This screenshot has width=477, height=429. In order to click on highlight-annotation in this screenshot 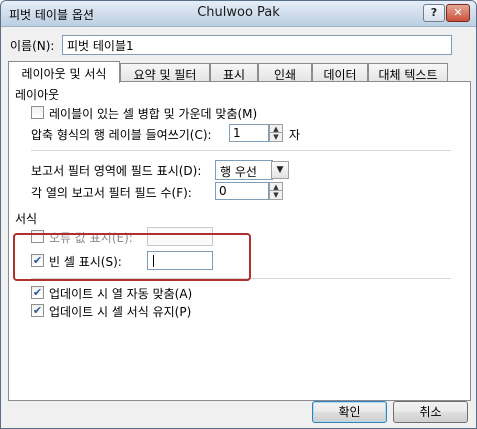, I will do `click(132, 257)`.